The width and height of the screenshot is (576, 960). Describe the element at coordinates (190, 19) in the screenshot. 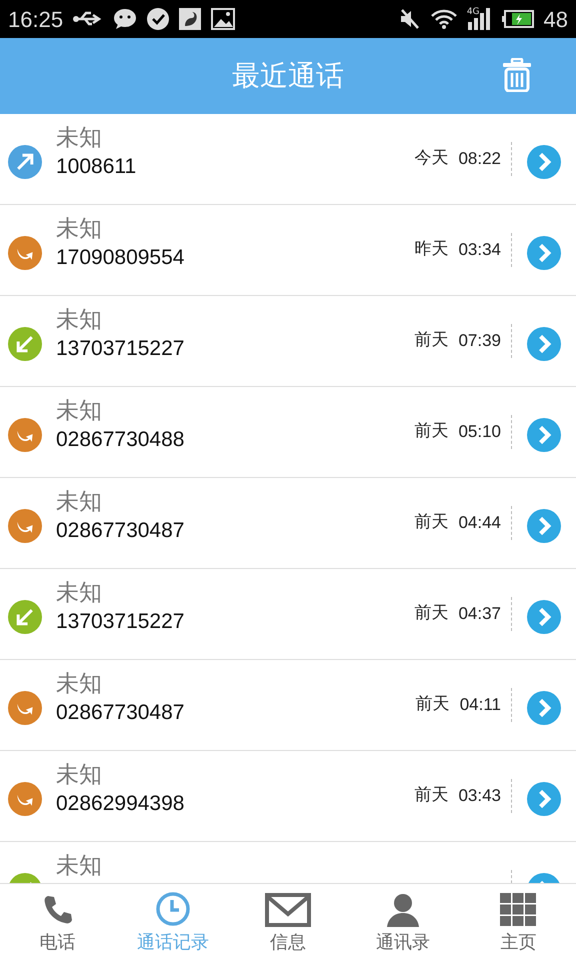

I see `squirrel-app-icon` at that location.